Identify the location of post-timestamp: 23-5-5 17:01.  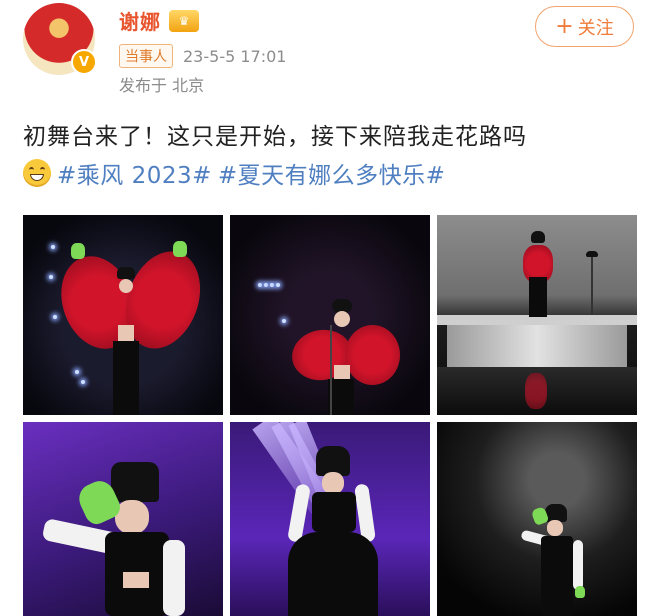
(235, 56).